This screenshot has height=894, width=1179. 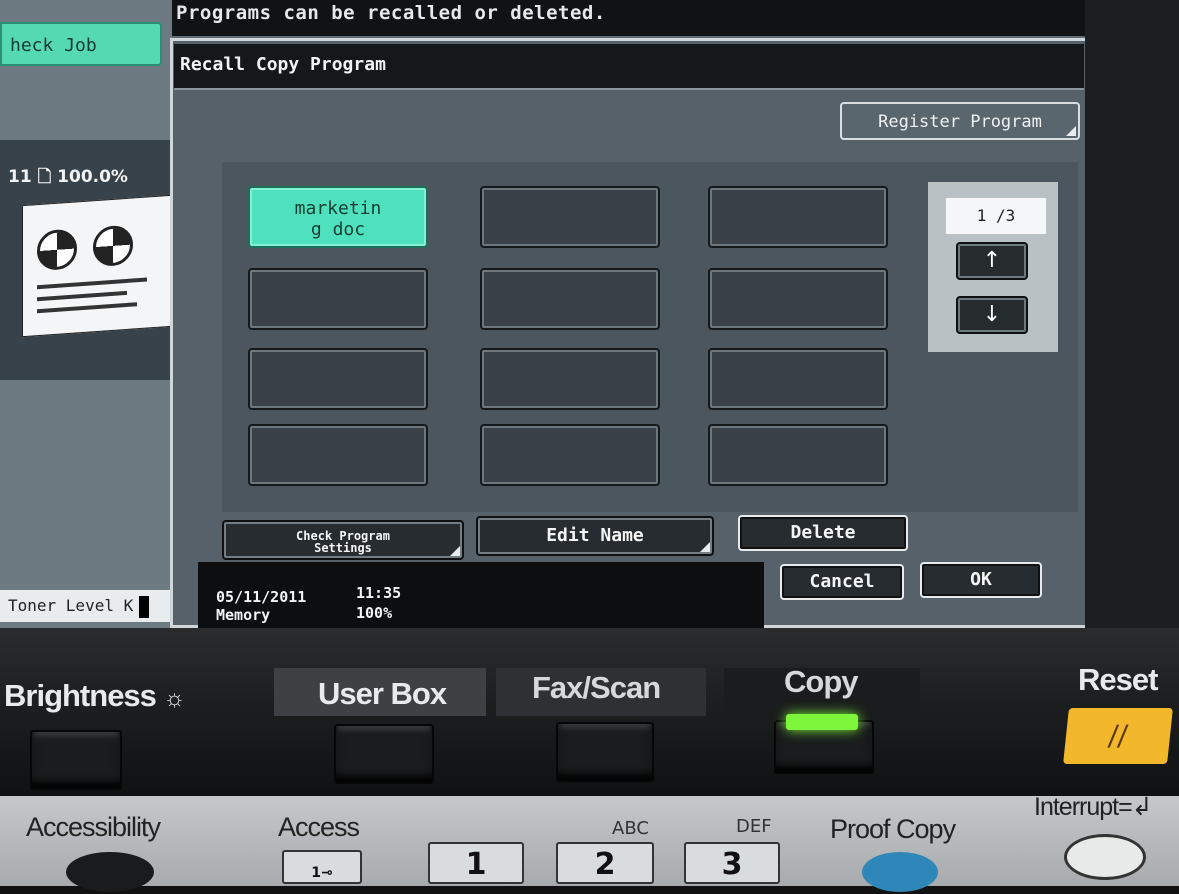 I want to click on reset-label: Reset, so click(x=1118, y=679).